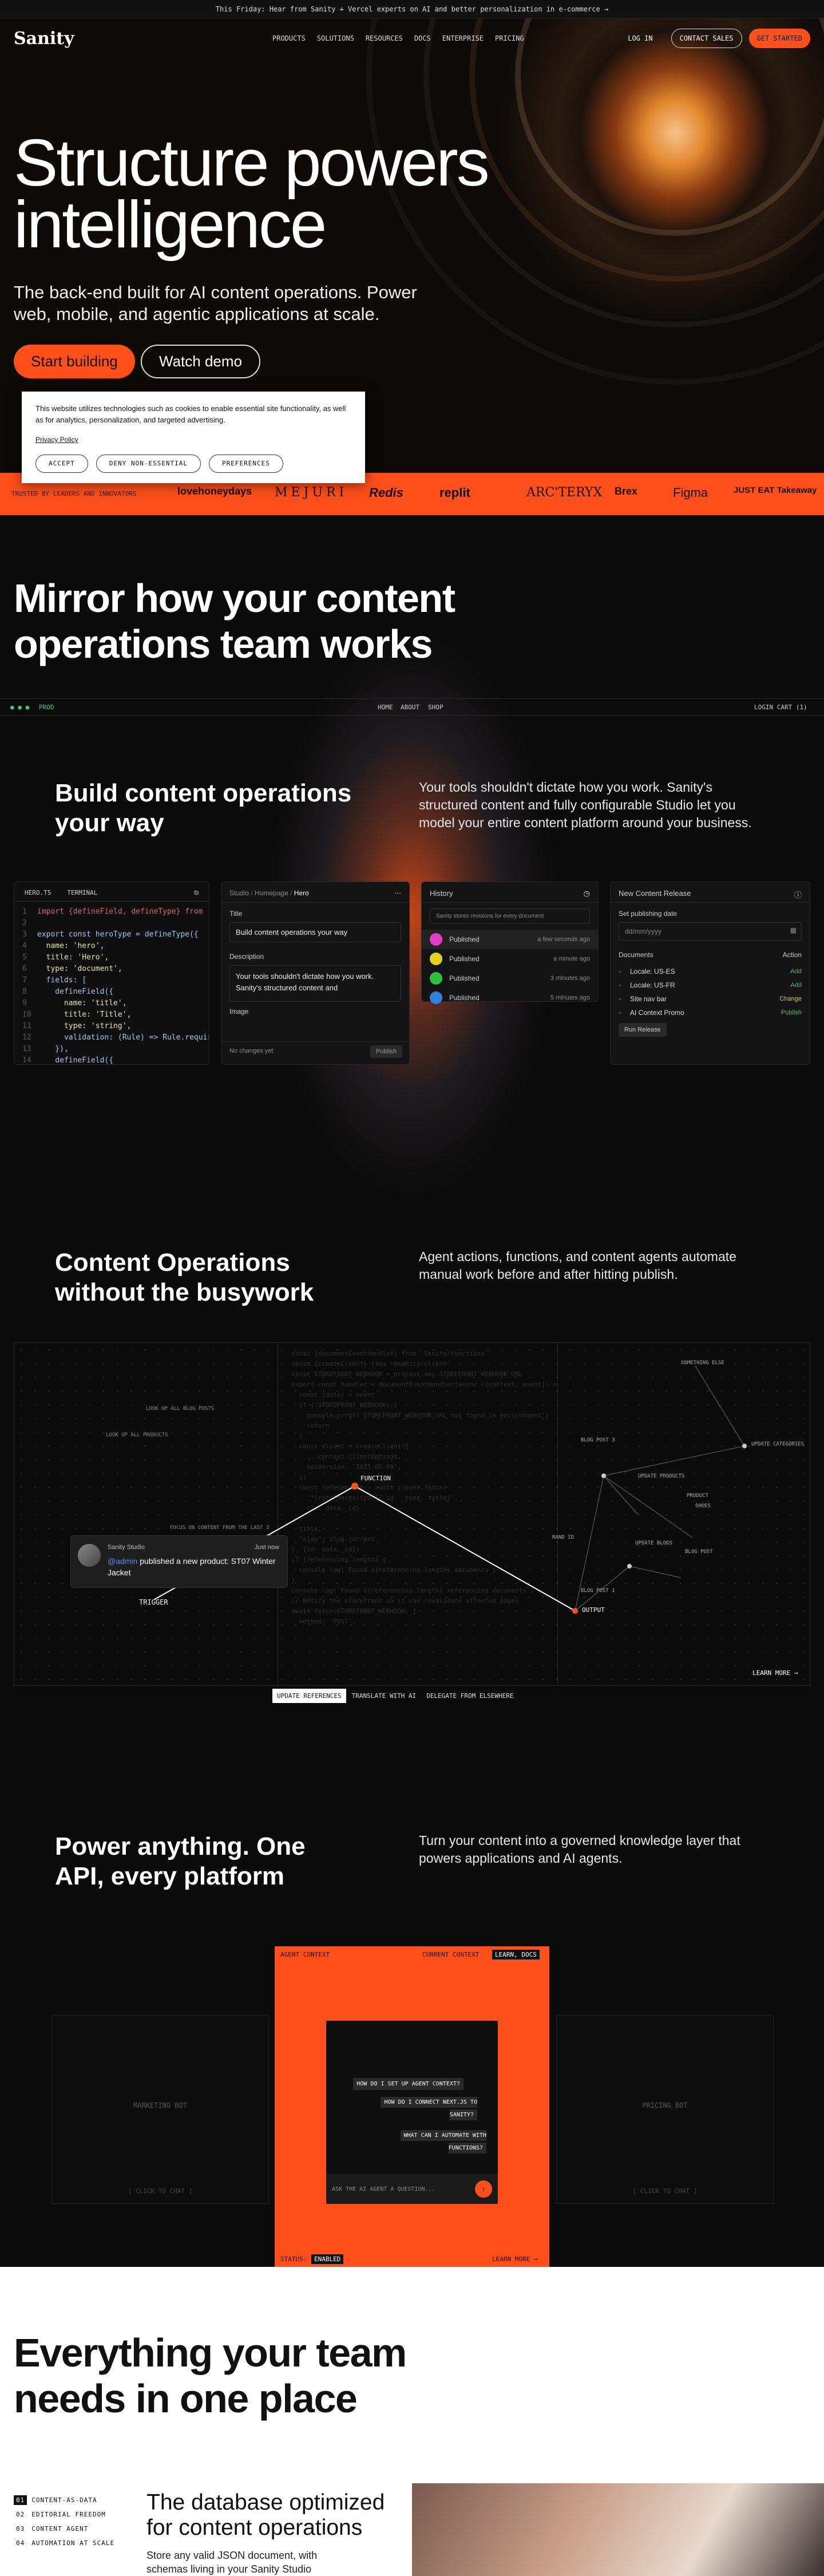  I want to click on title-field: Build content operations your way, so click(315, 932).